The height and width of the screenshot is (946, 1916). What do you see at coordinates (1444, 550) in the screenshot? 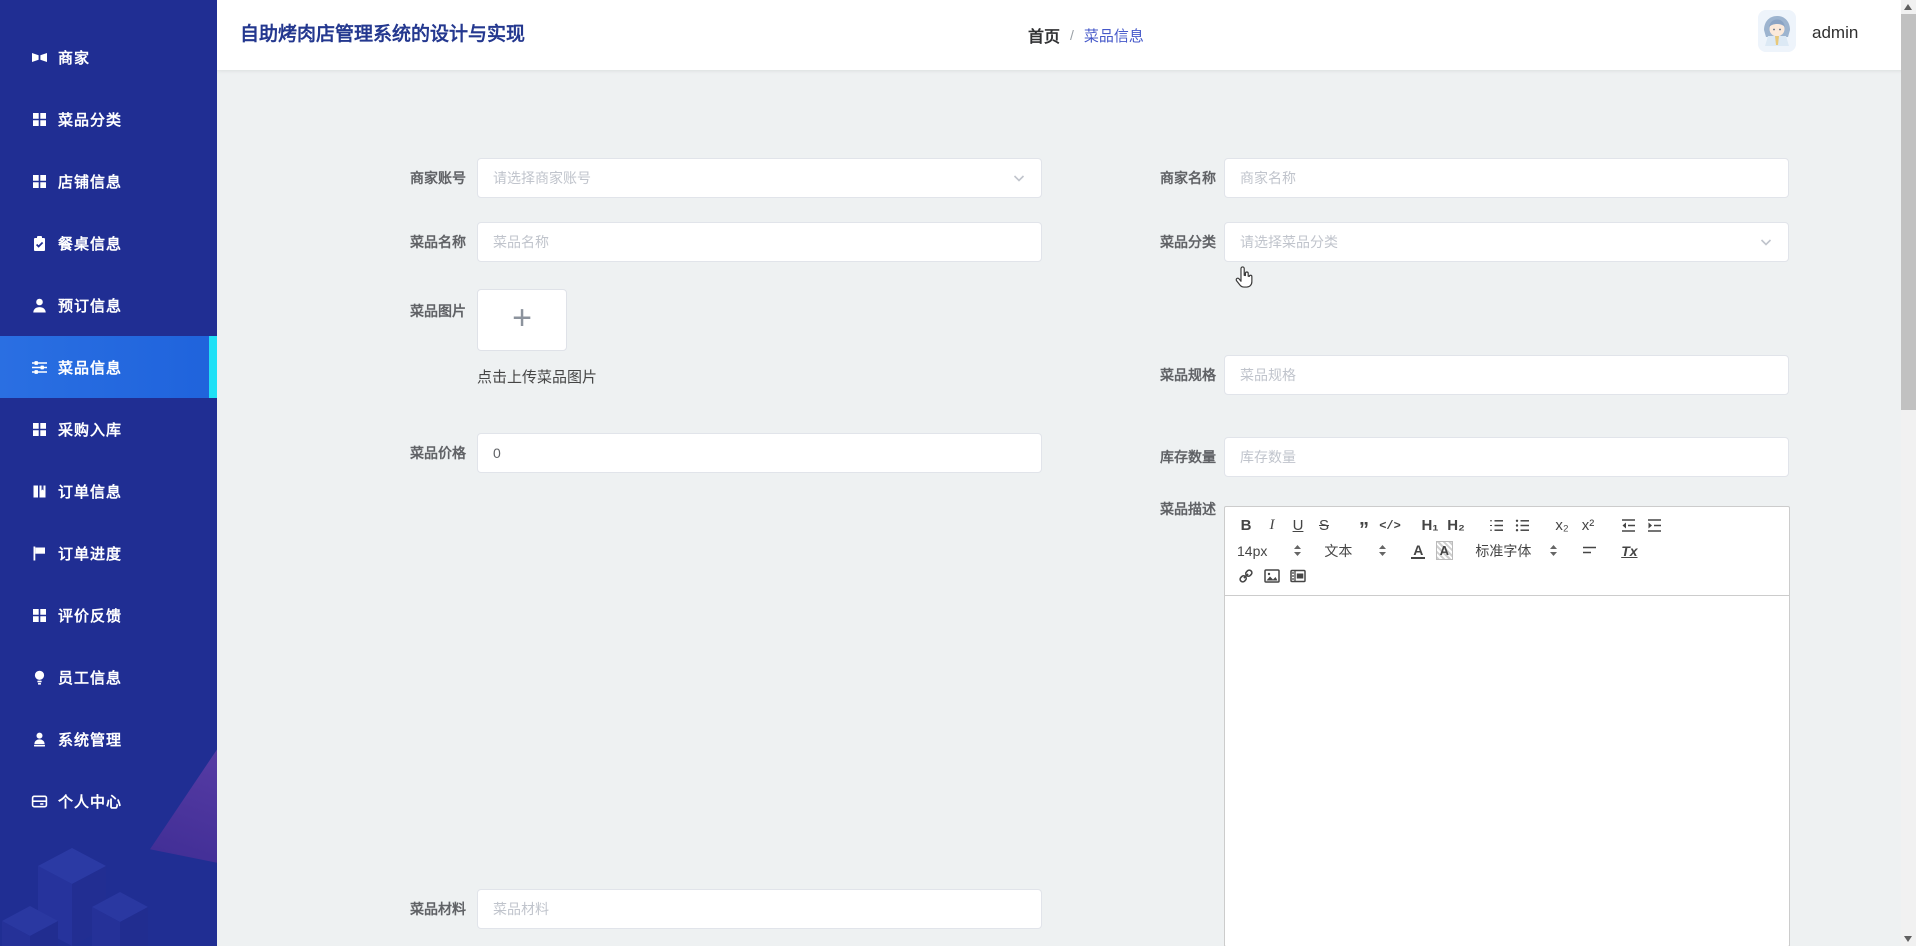
I see `bg-color-button: A` at bounding box center [1444, 550].